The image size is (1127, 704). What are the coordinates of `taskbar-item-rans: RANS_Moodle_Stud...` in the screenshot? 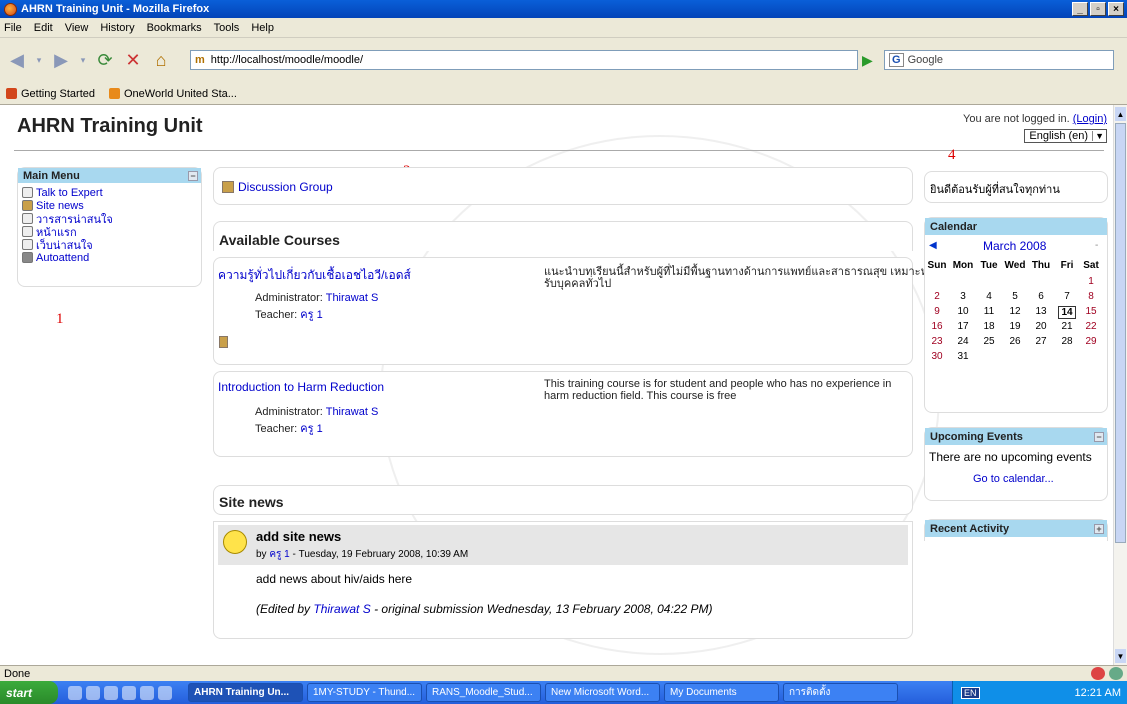 It's located at (483, 692).